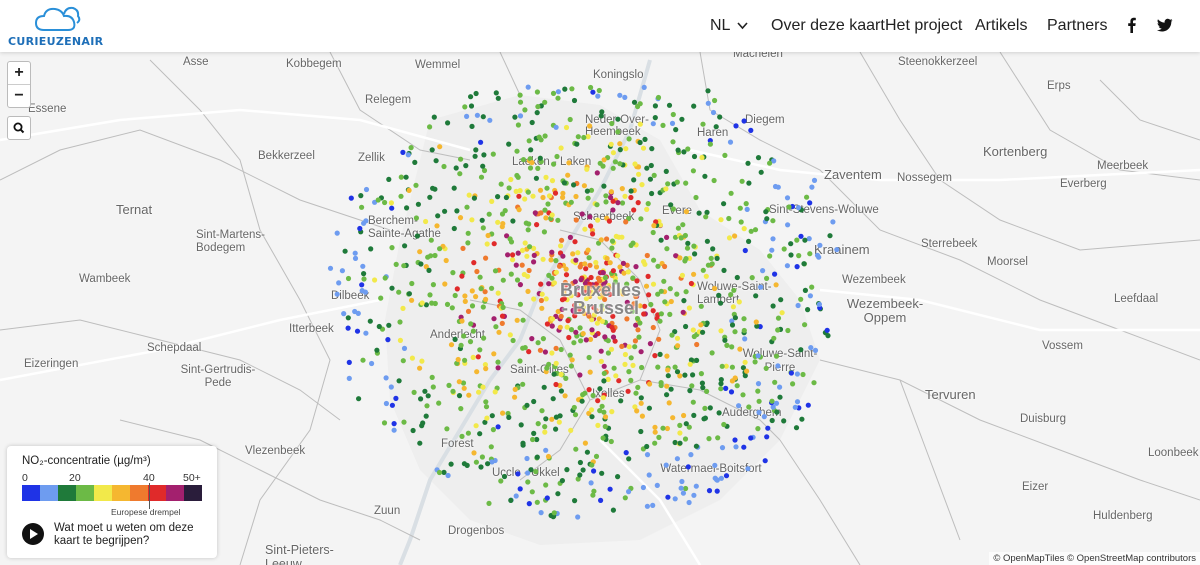 This screenshot has width=1200, height=565. Describe the element at coordinates (923, 26) in the screenshot. I see `nav-het-project: Het project` at that location.